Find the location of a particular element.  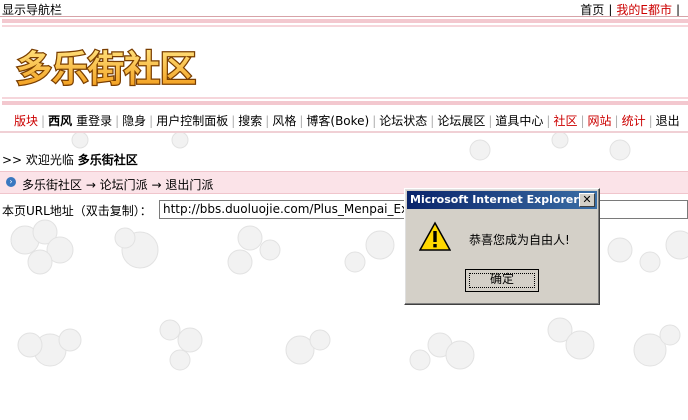

menu-item: 博客(Boke) is located at coordinates (337, 121).